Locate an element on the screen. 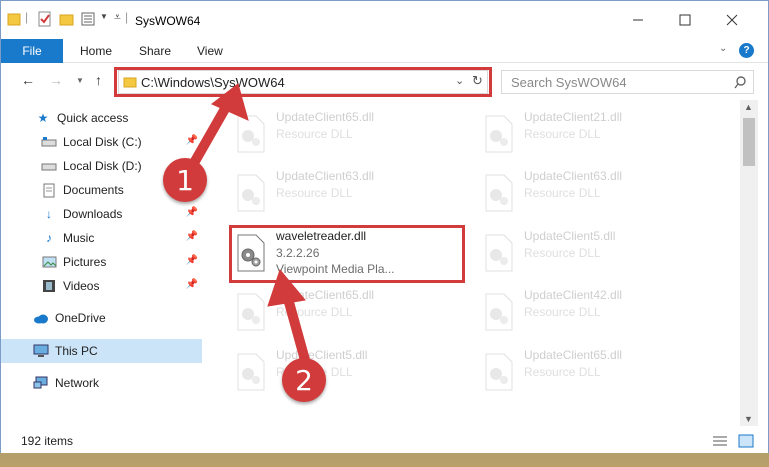 Image resolution: width=769 pixels, height=467 pixels. download-icon: ↓ is located at coordinates (49, 214).